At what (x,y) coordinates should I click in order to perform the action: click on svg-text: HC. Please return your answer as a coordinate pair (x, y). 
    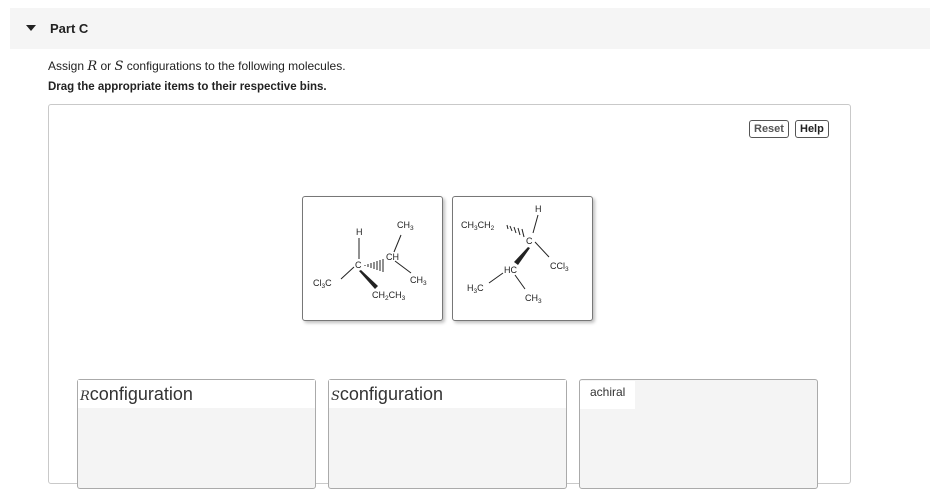
    Looking at the image, I should click on (510, 270).